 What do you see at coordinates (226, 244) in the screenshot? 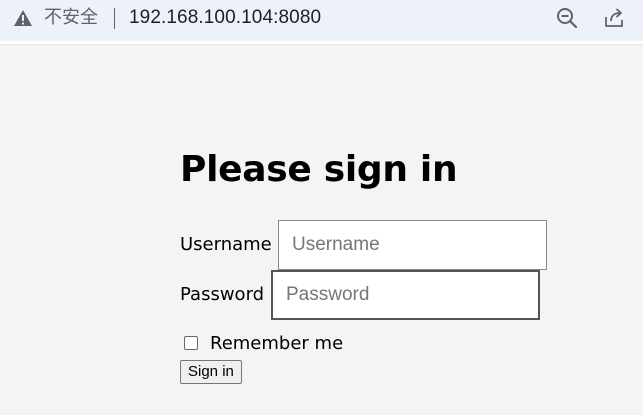
I see `username-label: Username` at bounding box center [226, 244].